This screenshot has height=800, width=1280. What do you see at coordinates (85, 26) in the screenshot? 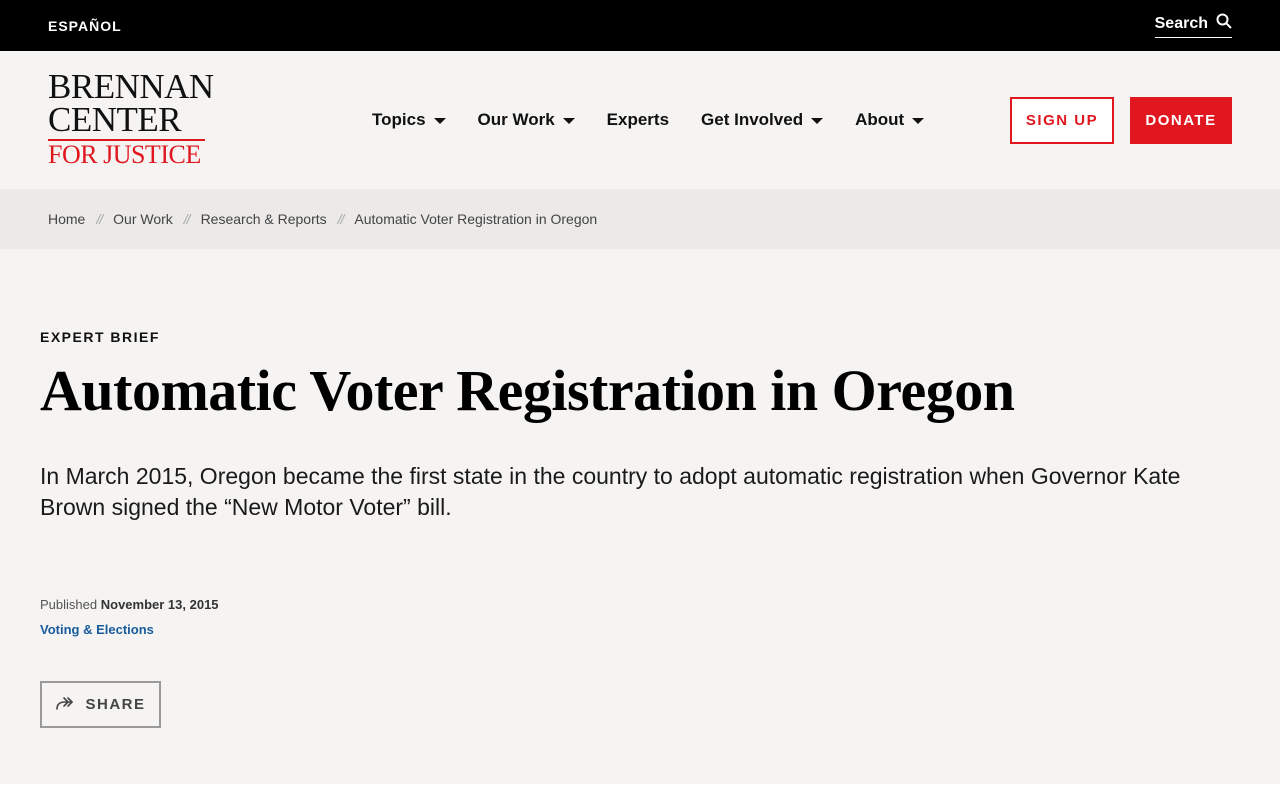
I see `language-link-espanol: ESPAÑOL` at bounding box center [85, 26].